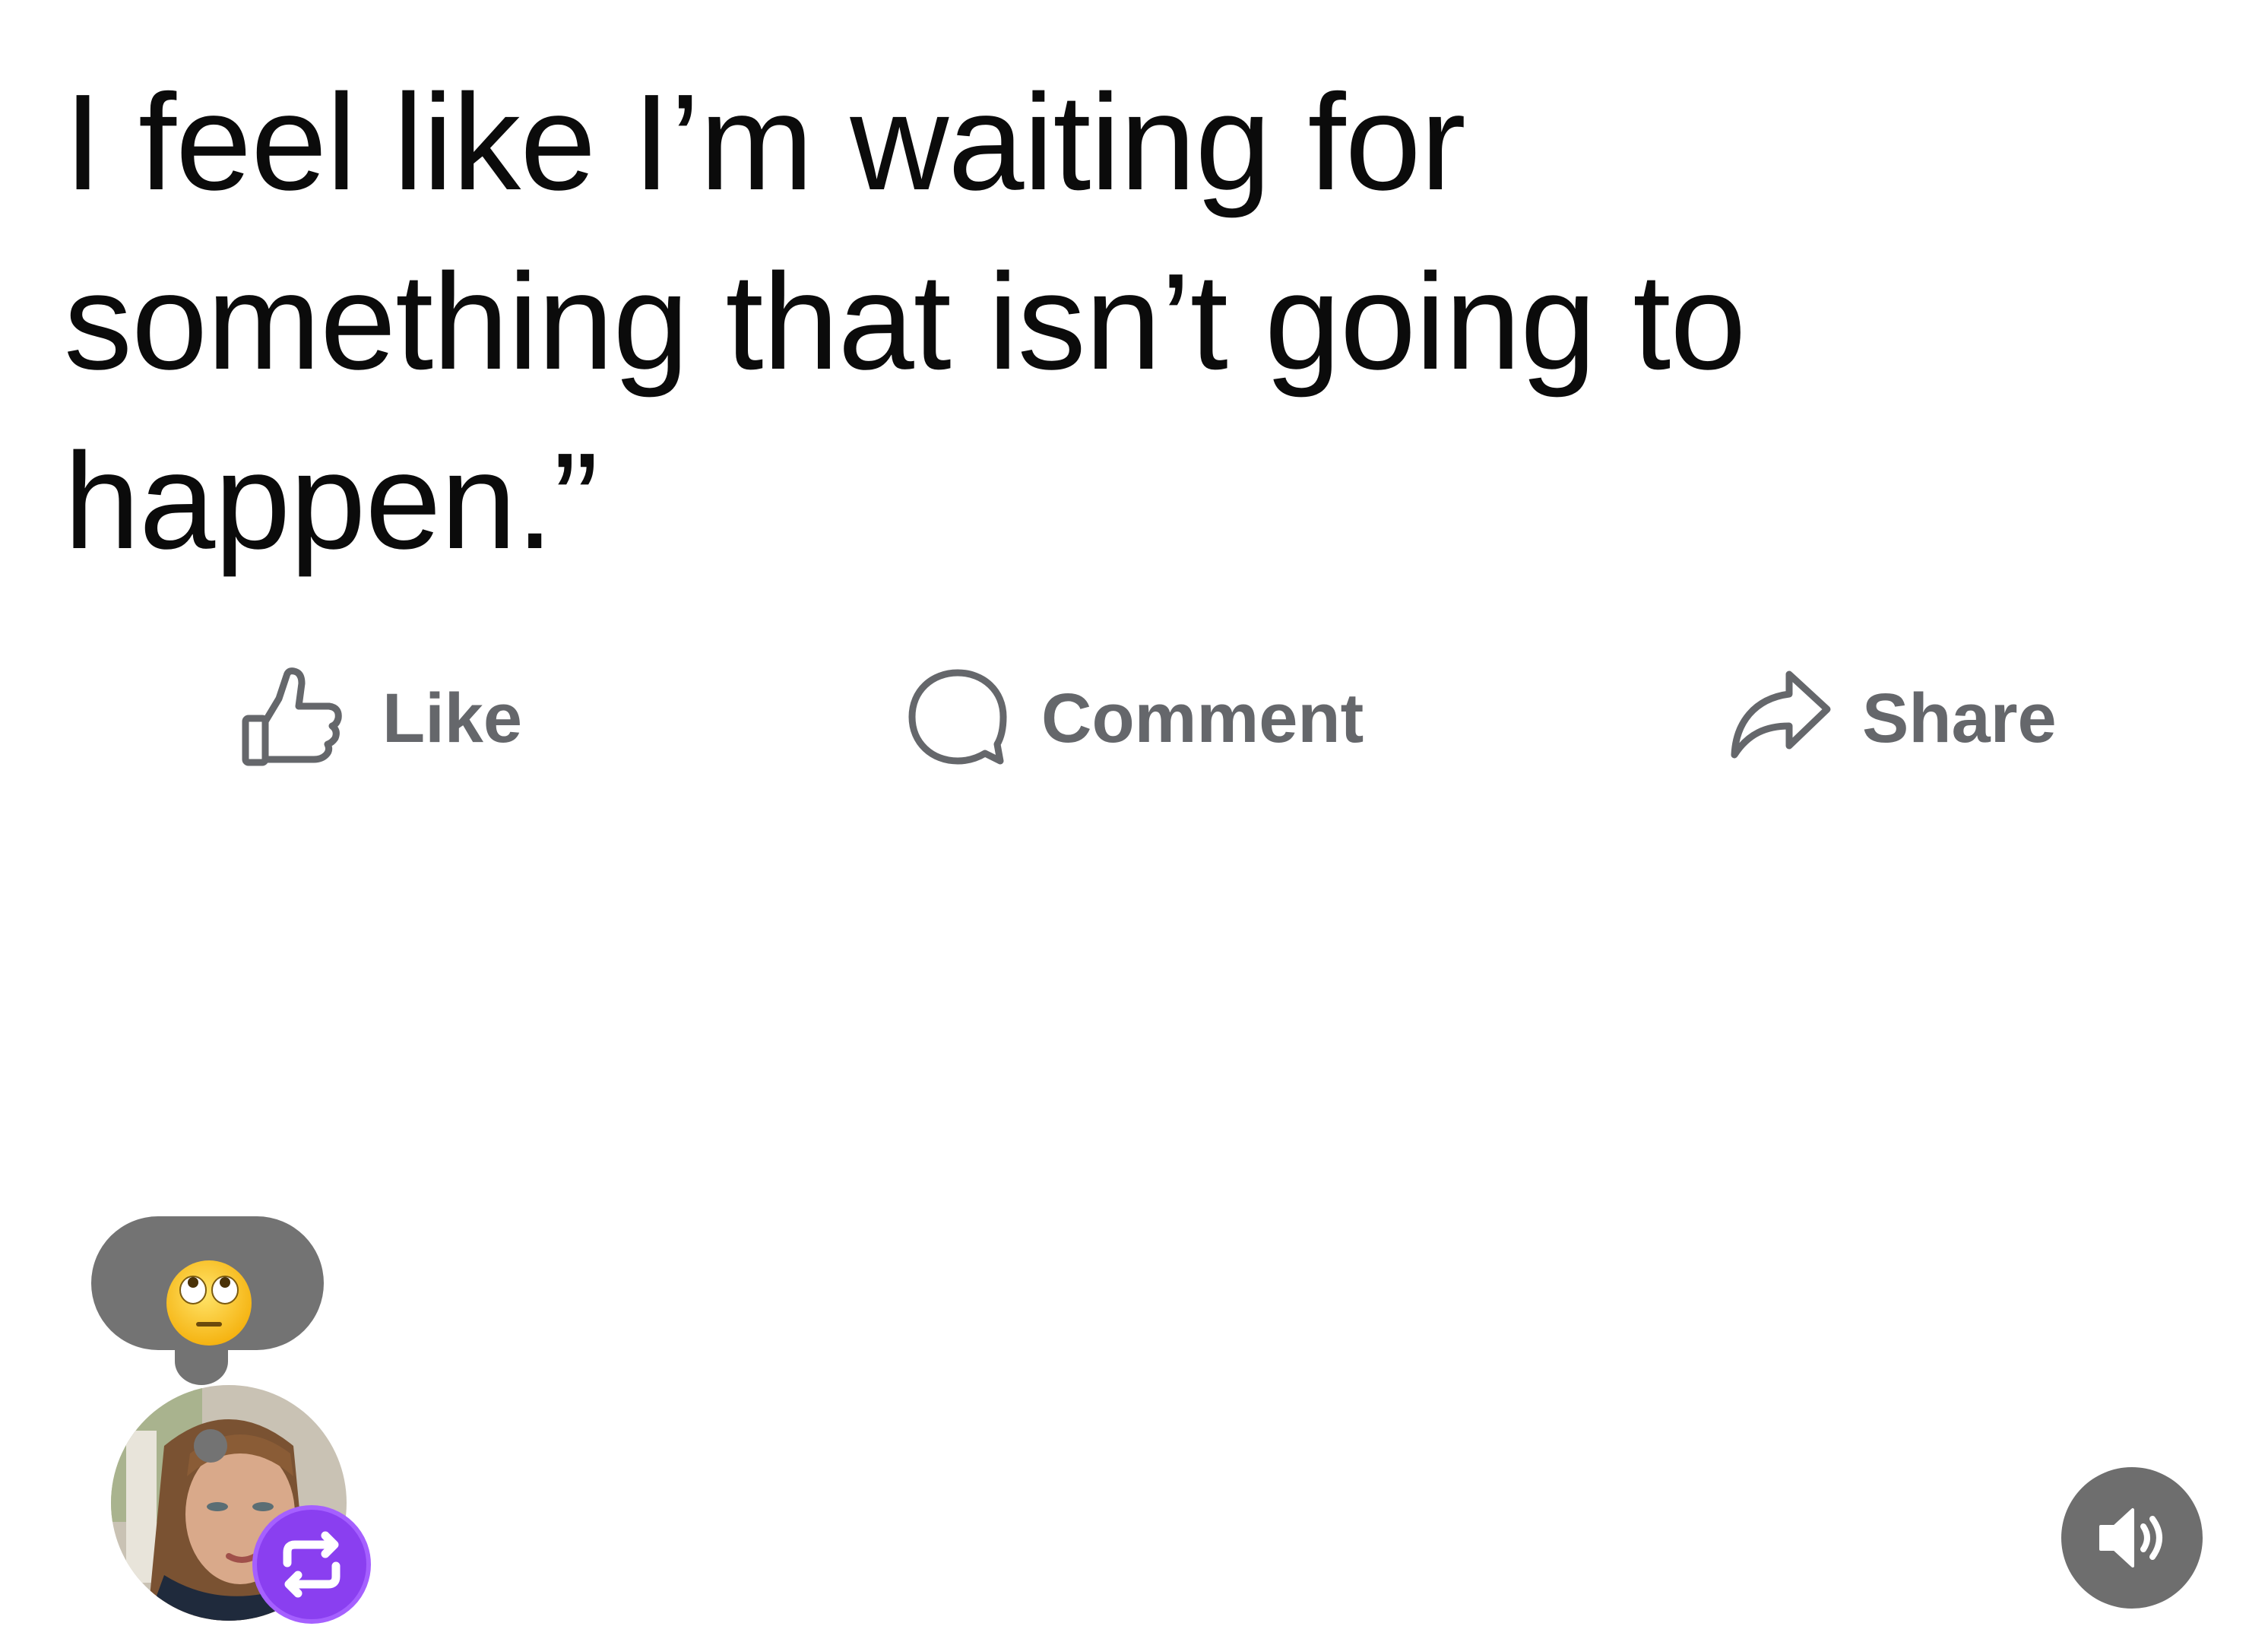 The width and height of the screenshot is (2268, 1642). I want to click on share-button: Share, so click(1891, 718).